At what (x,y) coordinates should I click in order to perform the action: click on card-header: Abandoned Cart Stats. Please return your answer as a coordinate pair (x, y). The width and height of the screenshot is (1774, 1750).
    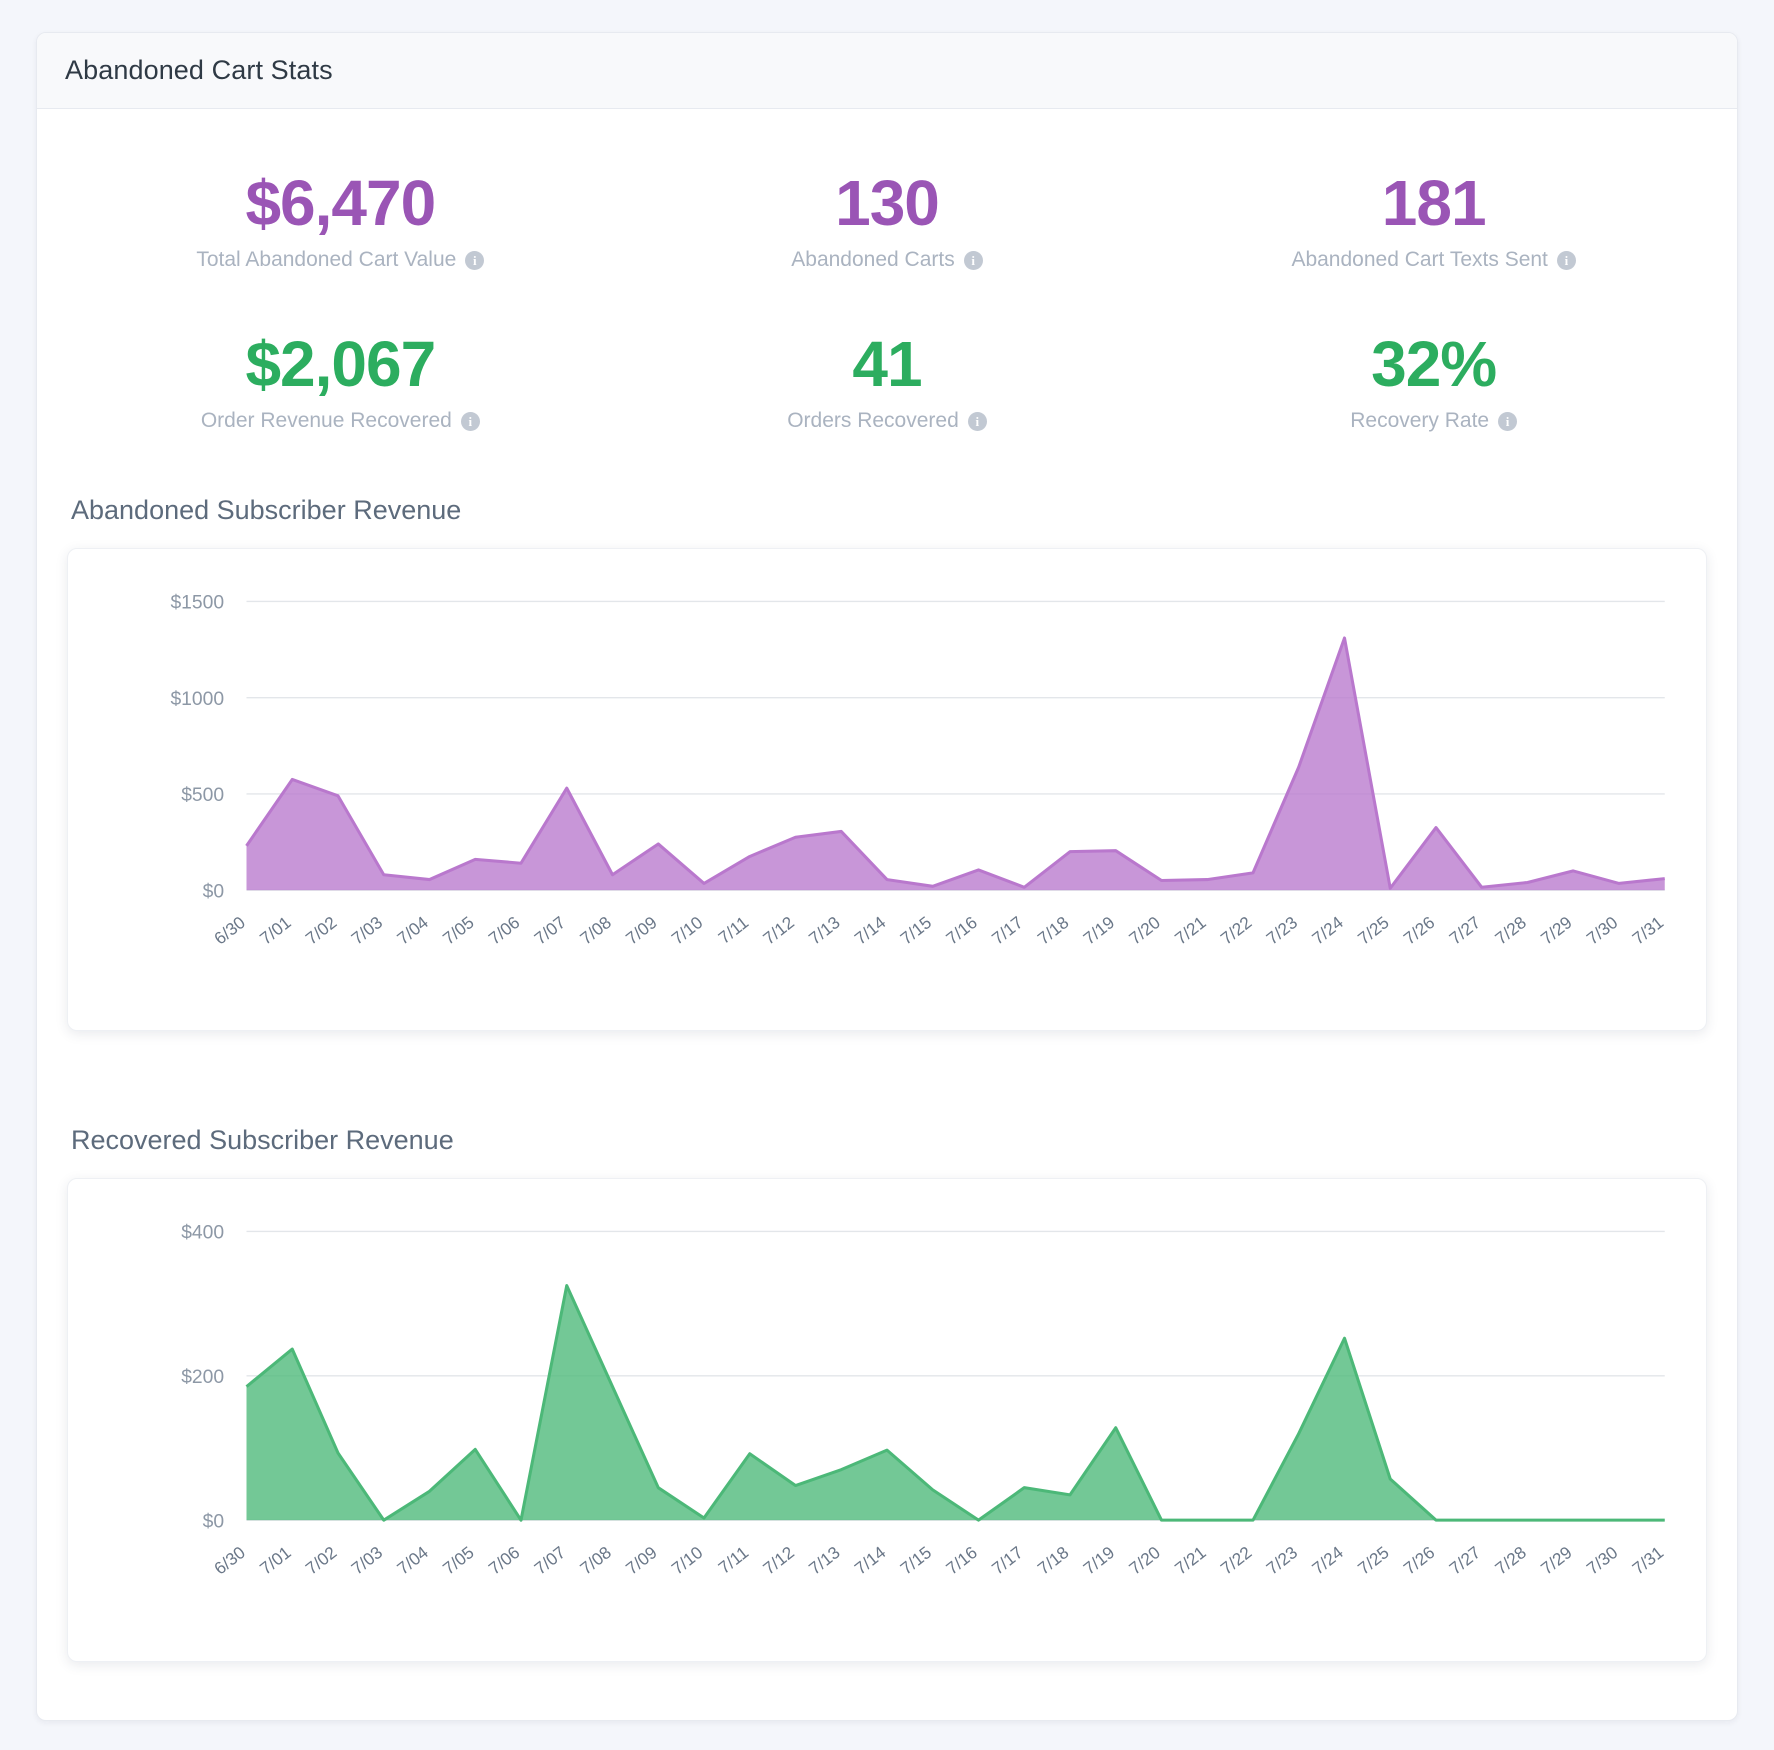
    Looking at the image, I should click on (887, 71).